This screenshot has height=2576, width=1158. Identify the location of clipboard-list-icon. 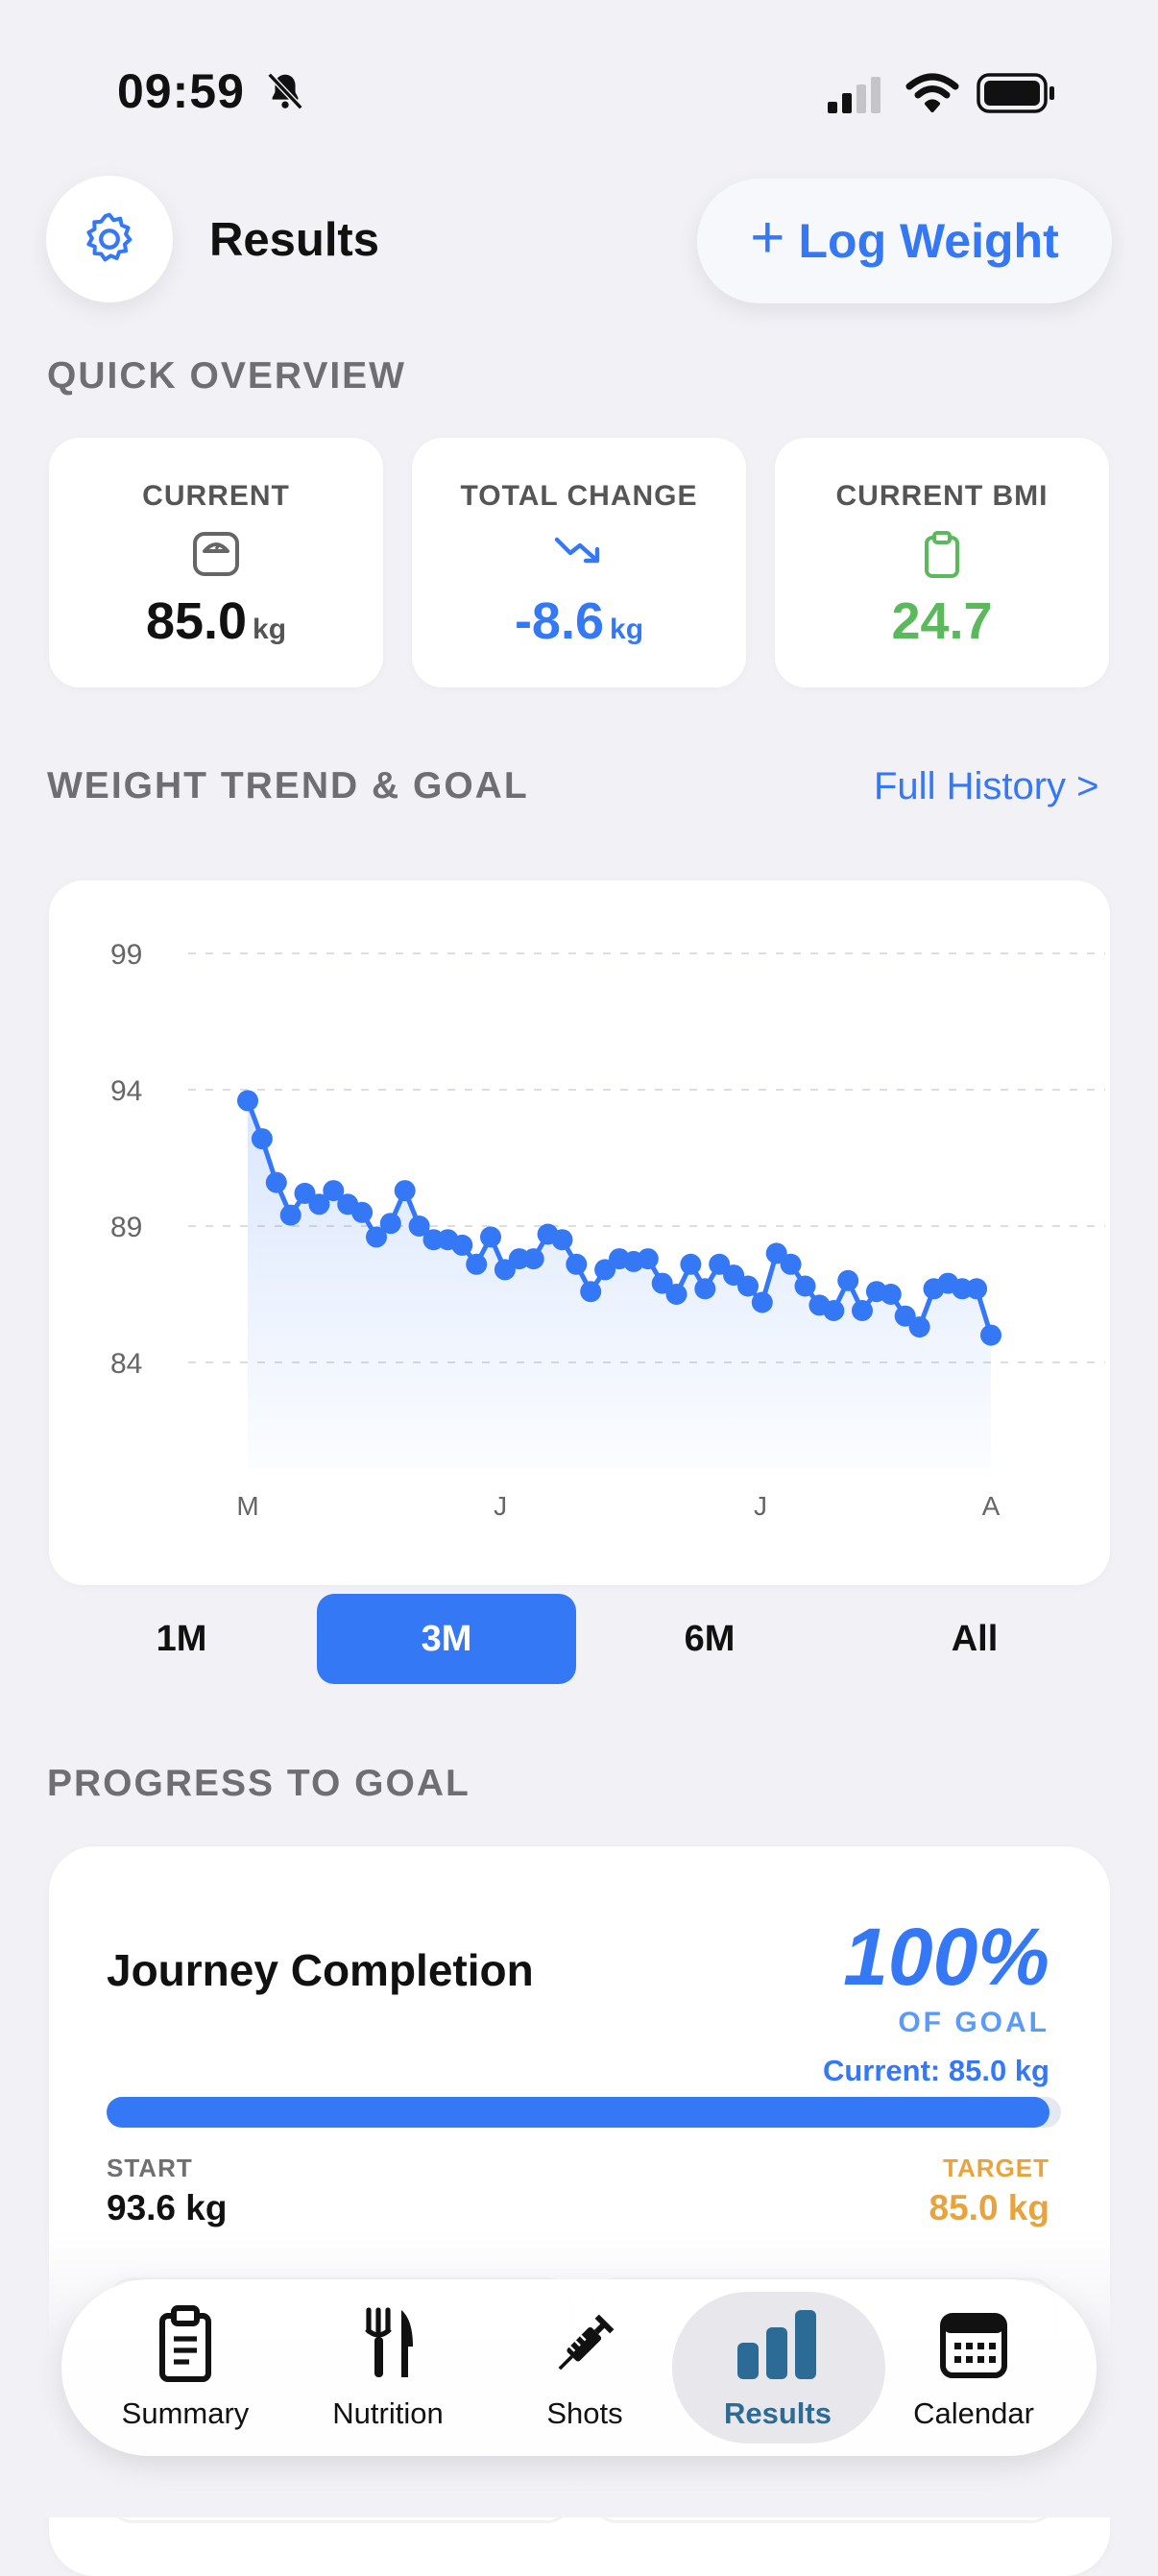
(185, 2343).